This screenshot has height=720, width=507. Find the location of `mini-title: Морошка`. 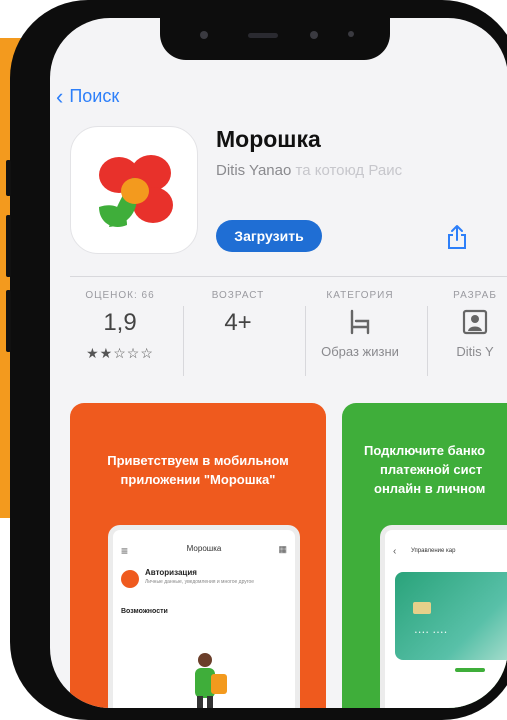

mini-title: Морошка is located at coordinates (204, 548).